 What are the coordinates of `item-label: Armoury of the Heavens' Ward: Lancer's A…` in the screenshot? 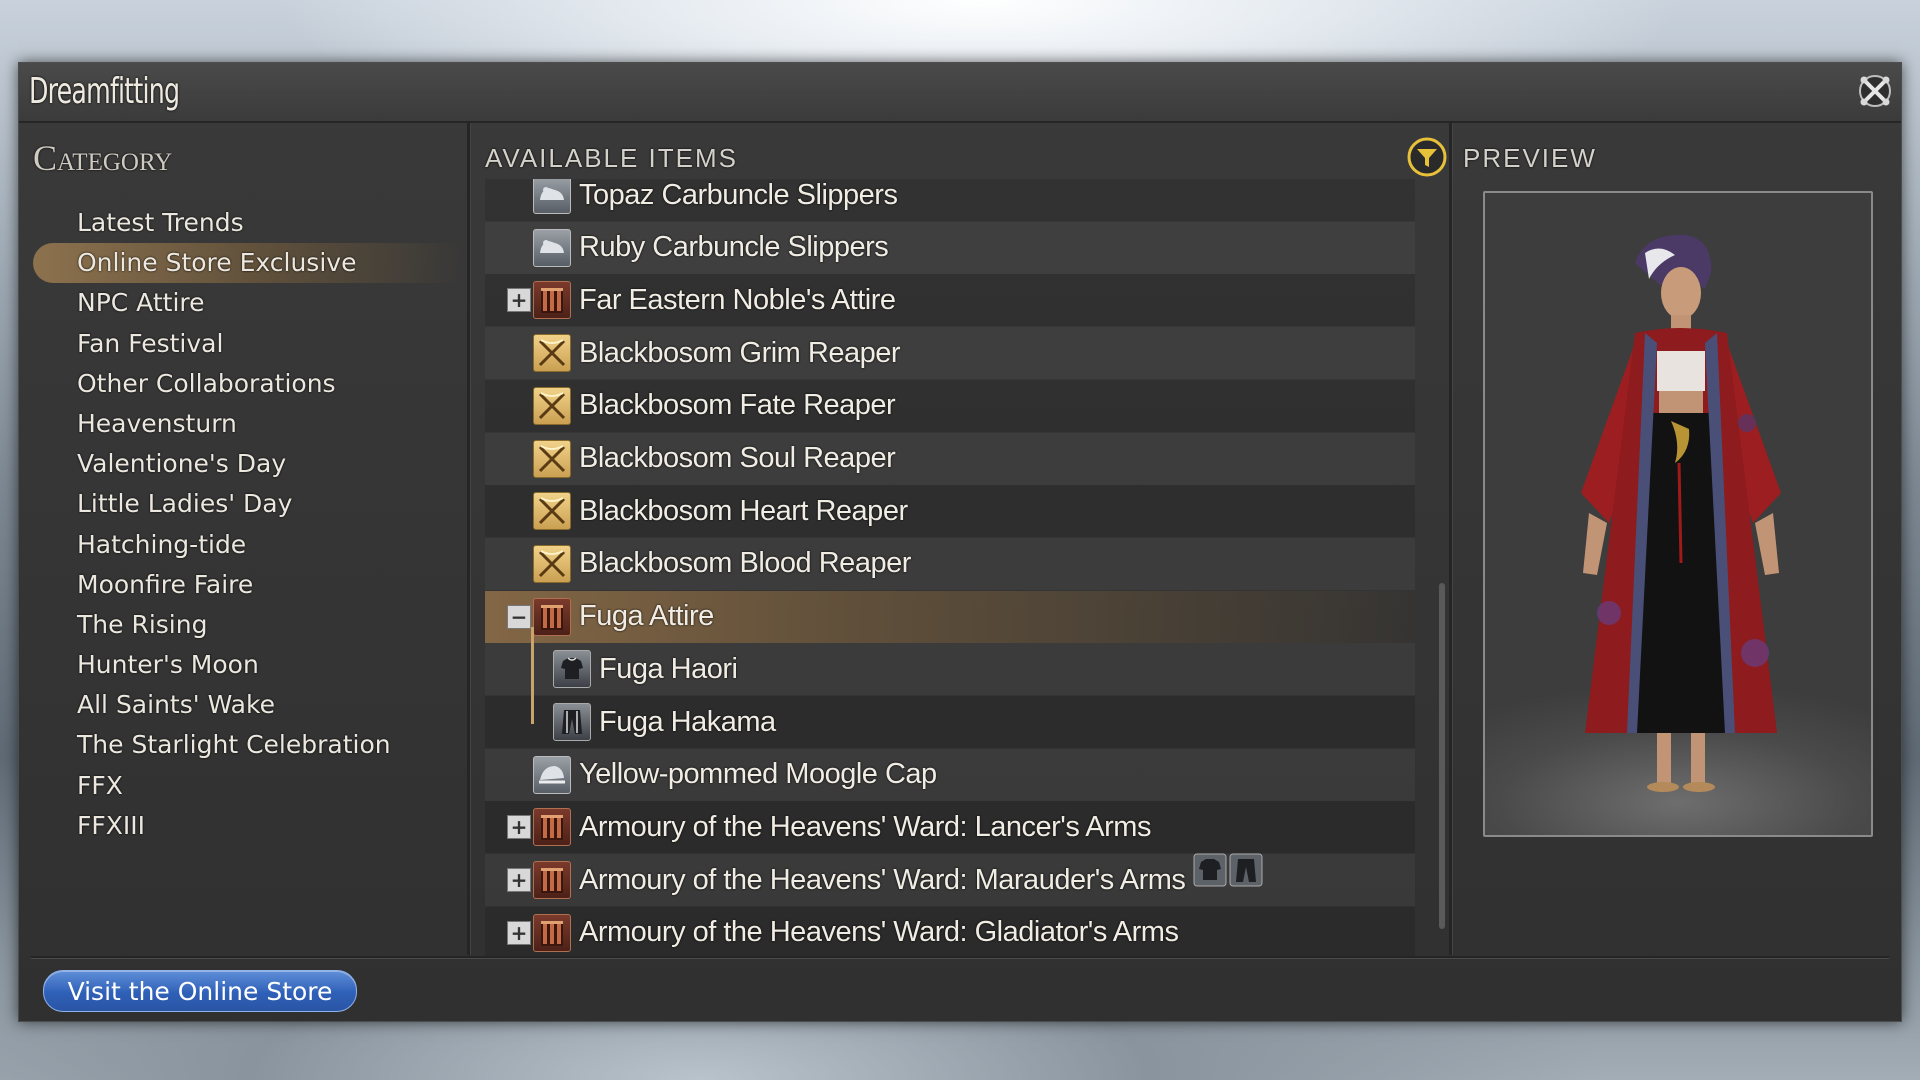 It's located at (865, 826).